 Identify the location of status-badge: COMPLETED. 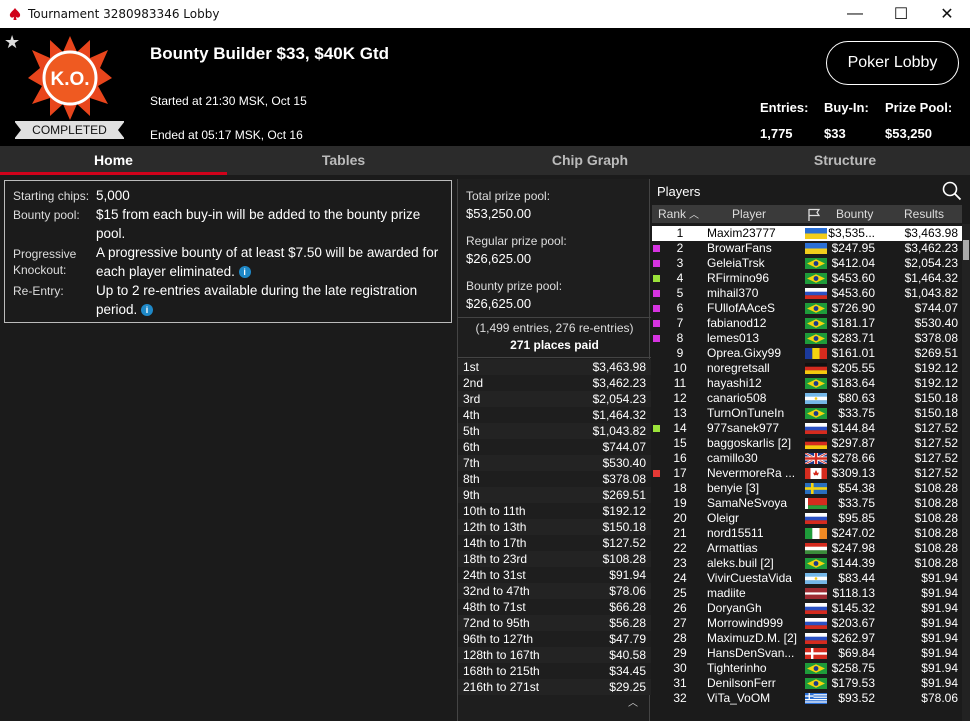
(69, 130).